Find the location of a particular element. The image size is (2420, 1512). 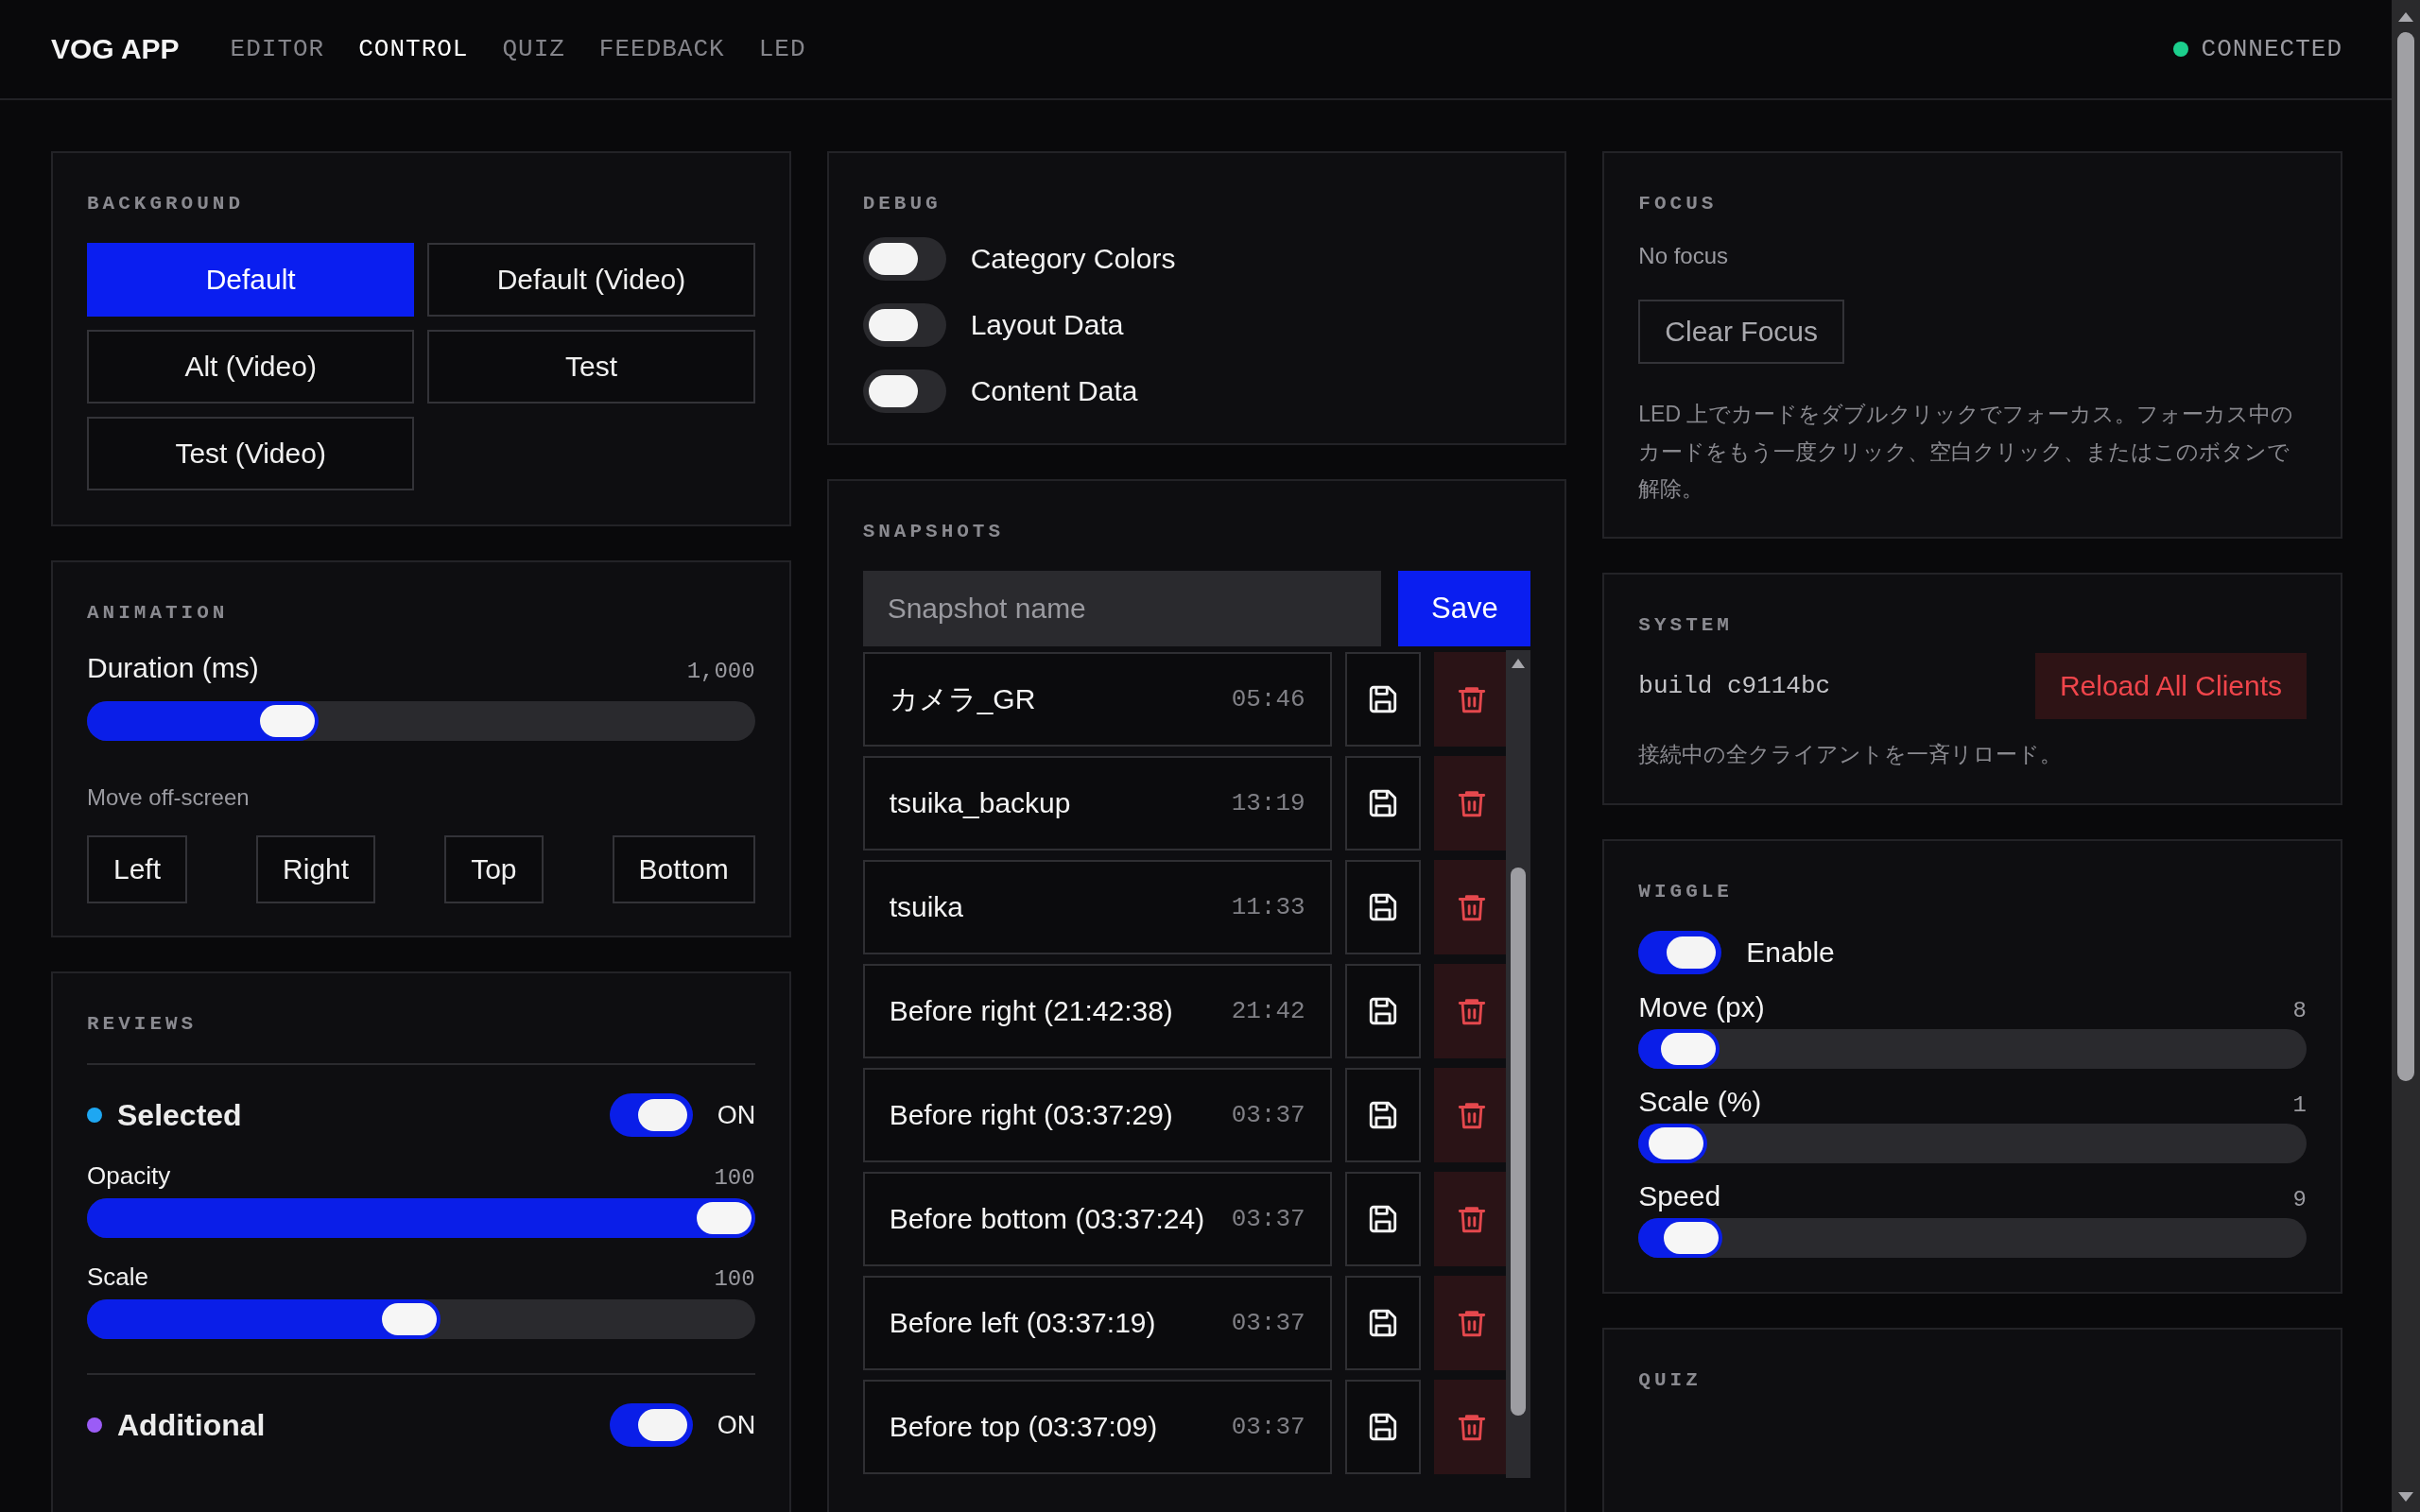

slider-value: 1 is located at coordinates (2299, 1104).